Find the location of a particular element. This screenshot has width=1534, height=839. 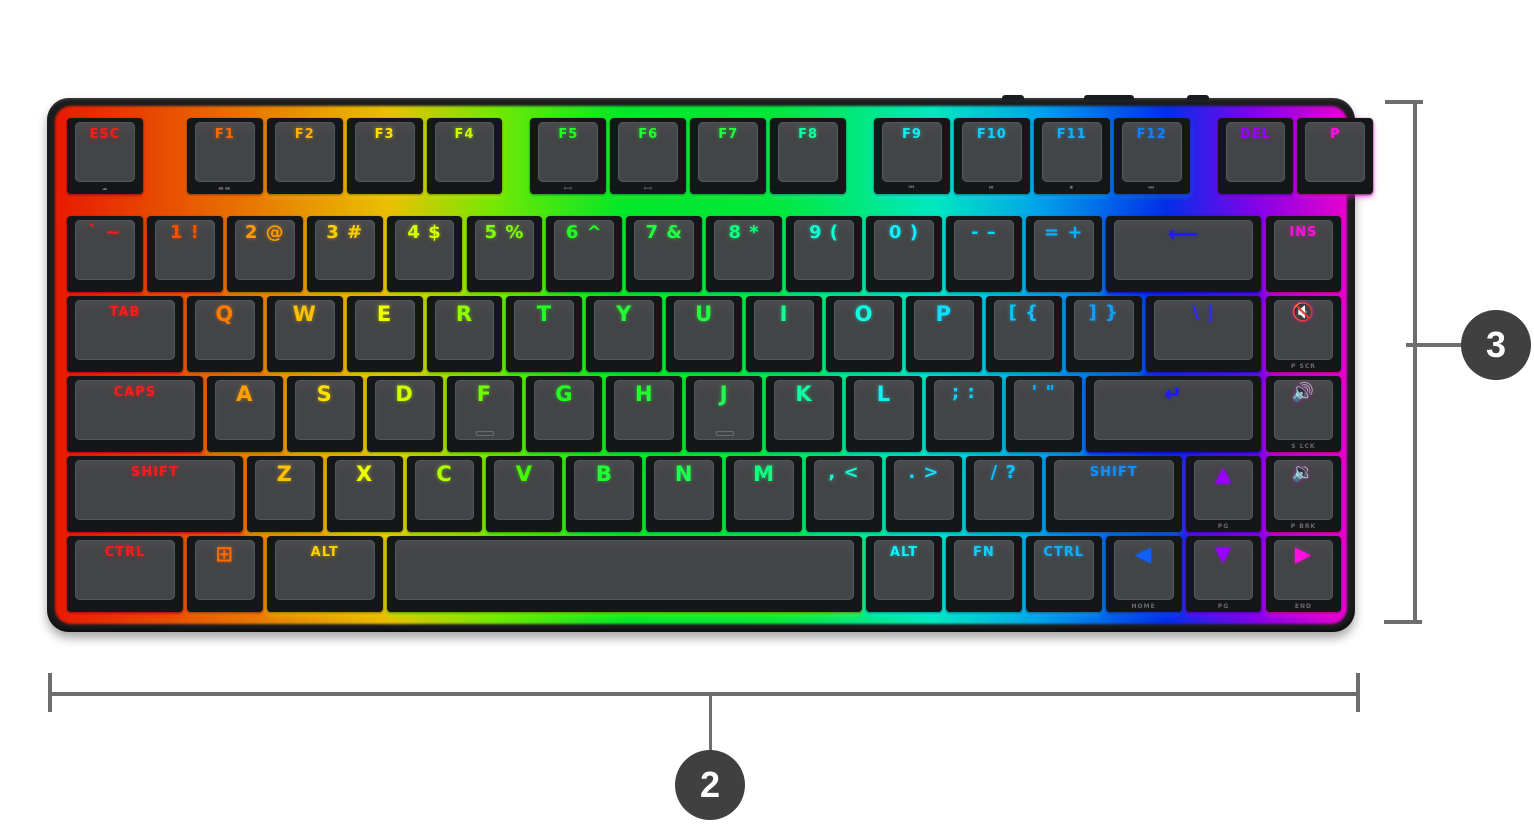

key-f3: F3 is located at coordinates (384, 156).